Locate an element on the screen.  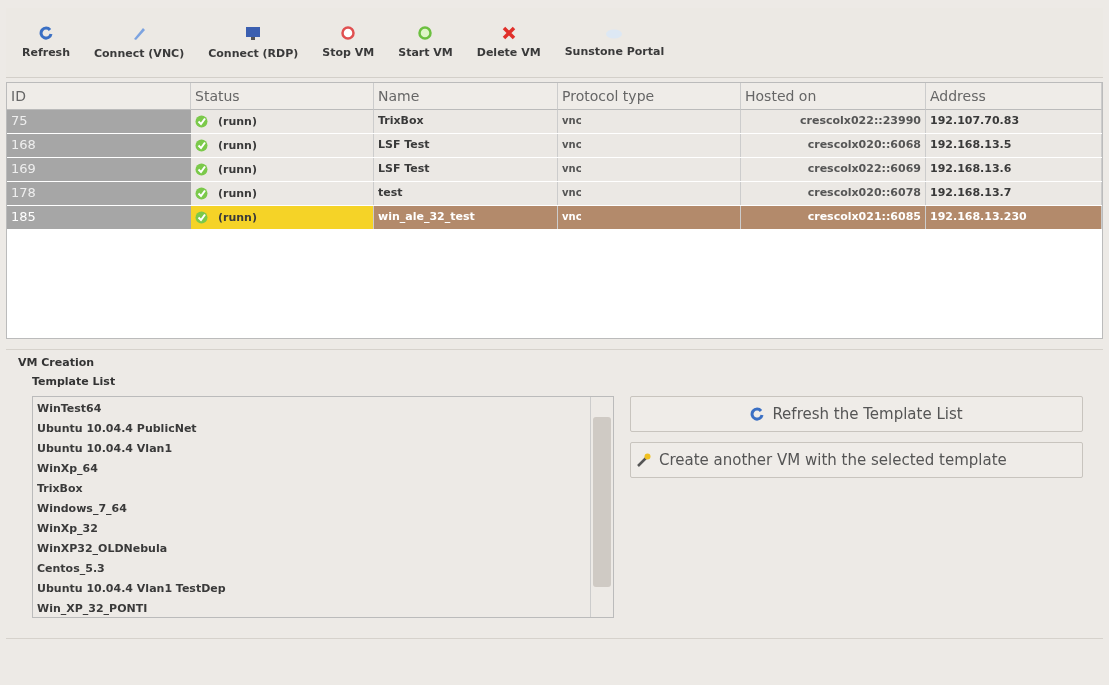
template-item: Ubuntu 10.04.4 Vlan1 is located at coordinates (311, 449).